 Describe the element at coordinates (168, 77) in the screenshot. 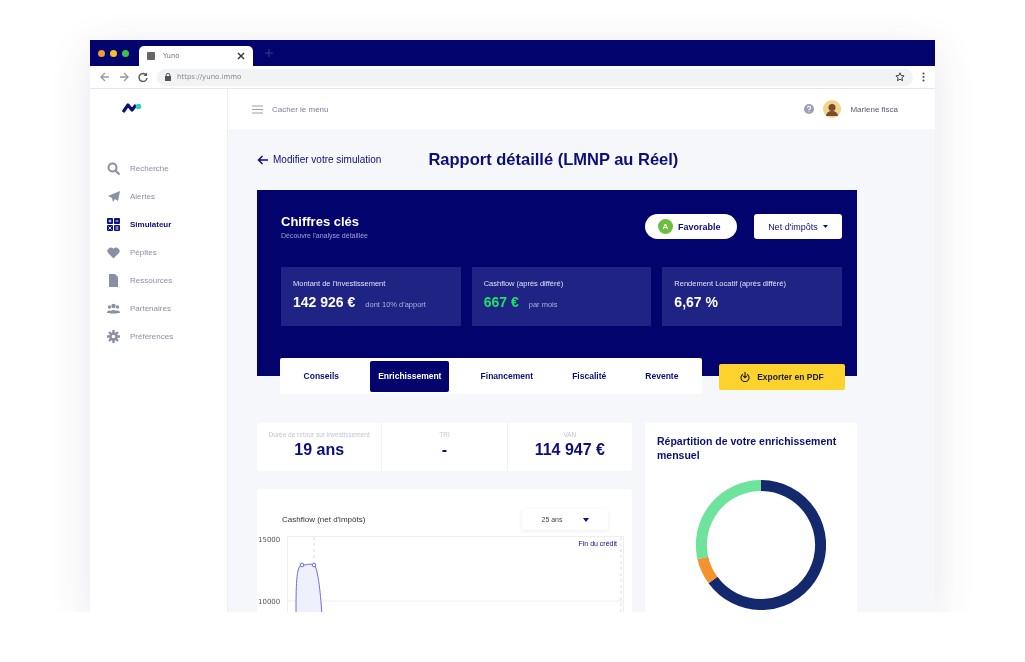

I see `lock-icon` at that location.